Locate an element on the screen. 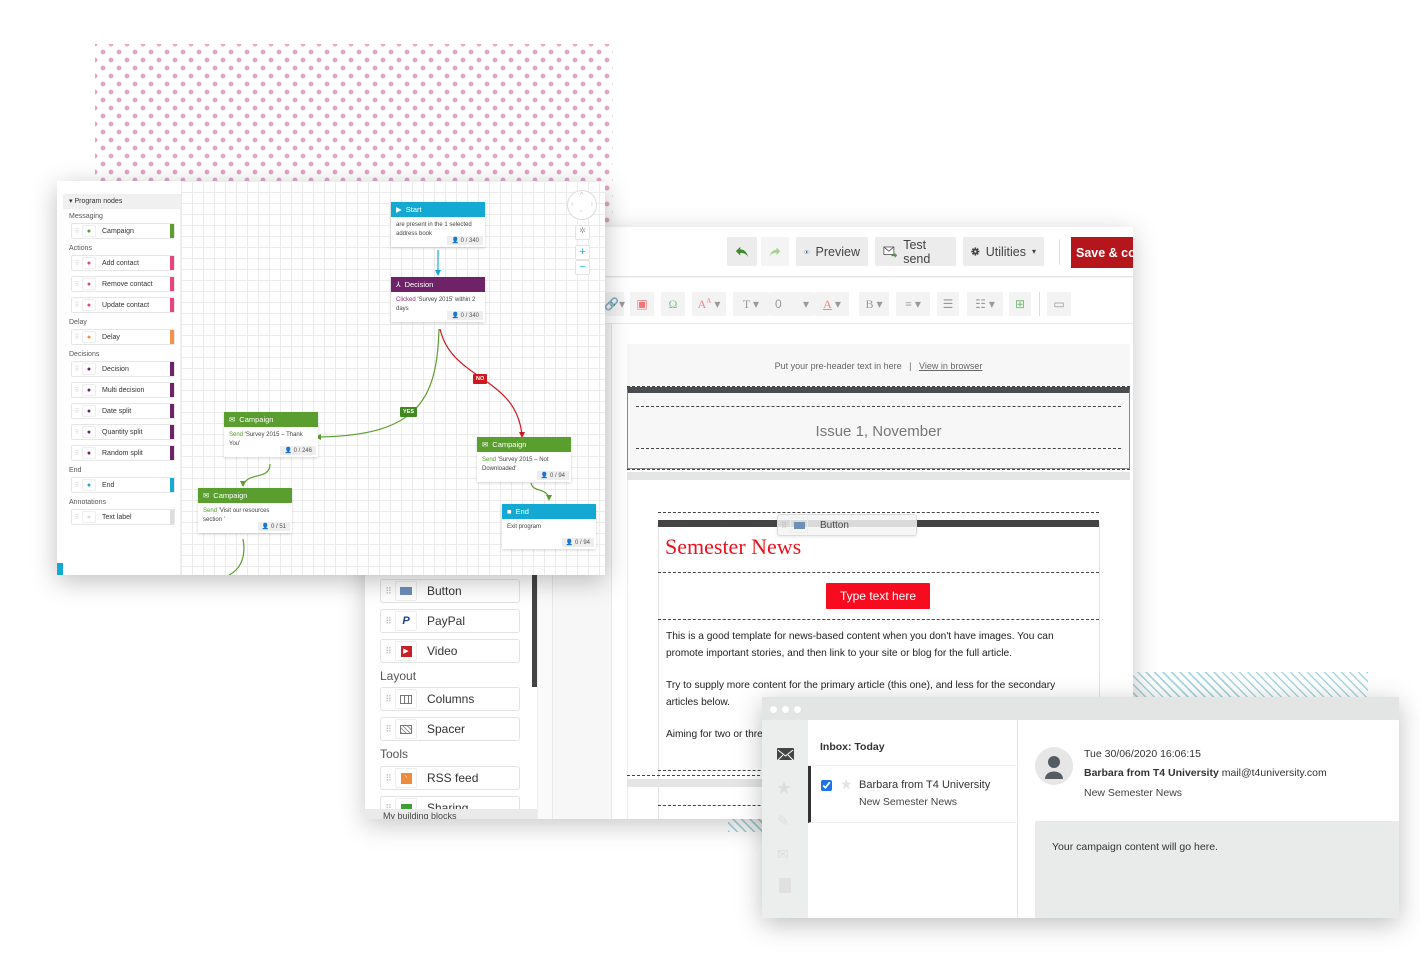 The width and height of the screenshot is (1420, 978). arrow-head is located at coordinates (549, 498).